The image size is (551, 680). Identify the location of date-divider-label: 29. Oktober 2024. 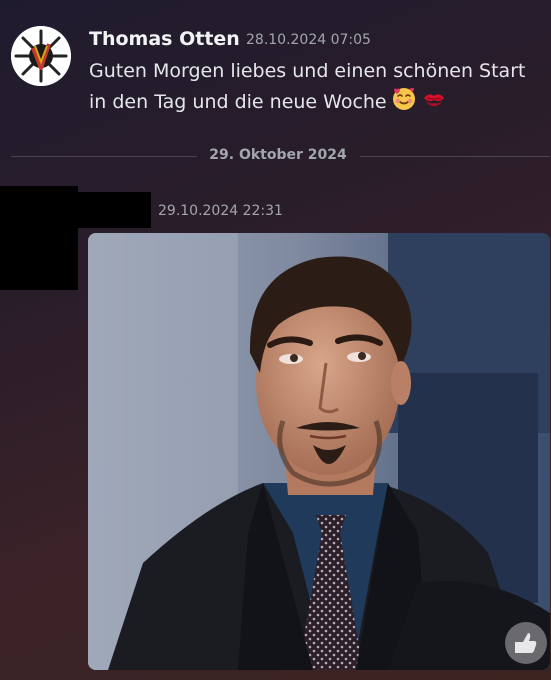
(278, 155).